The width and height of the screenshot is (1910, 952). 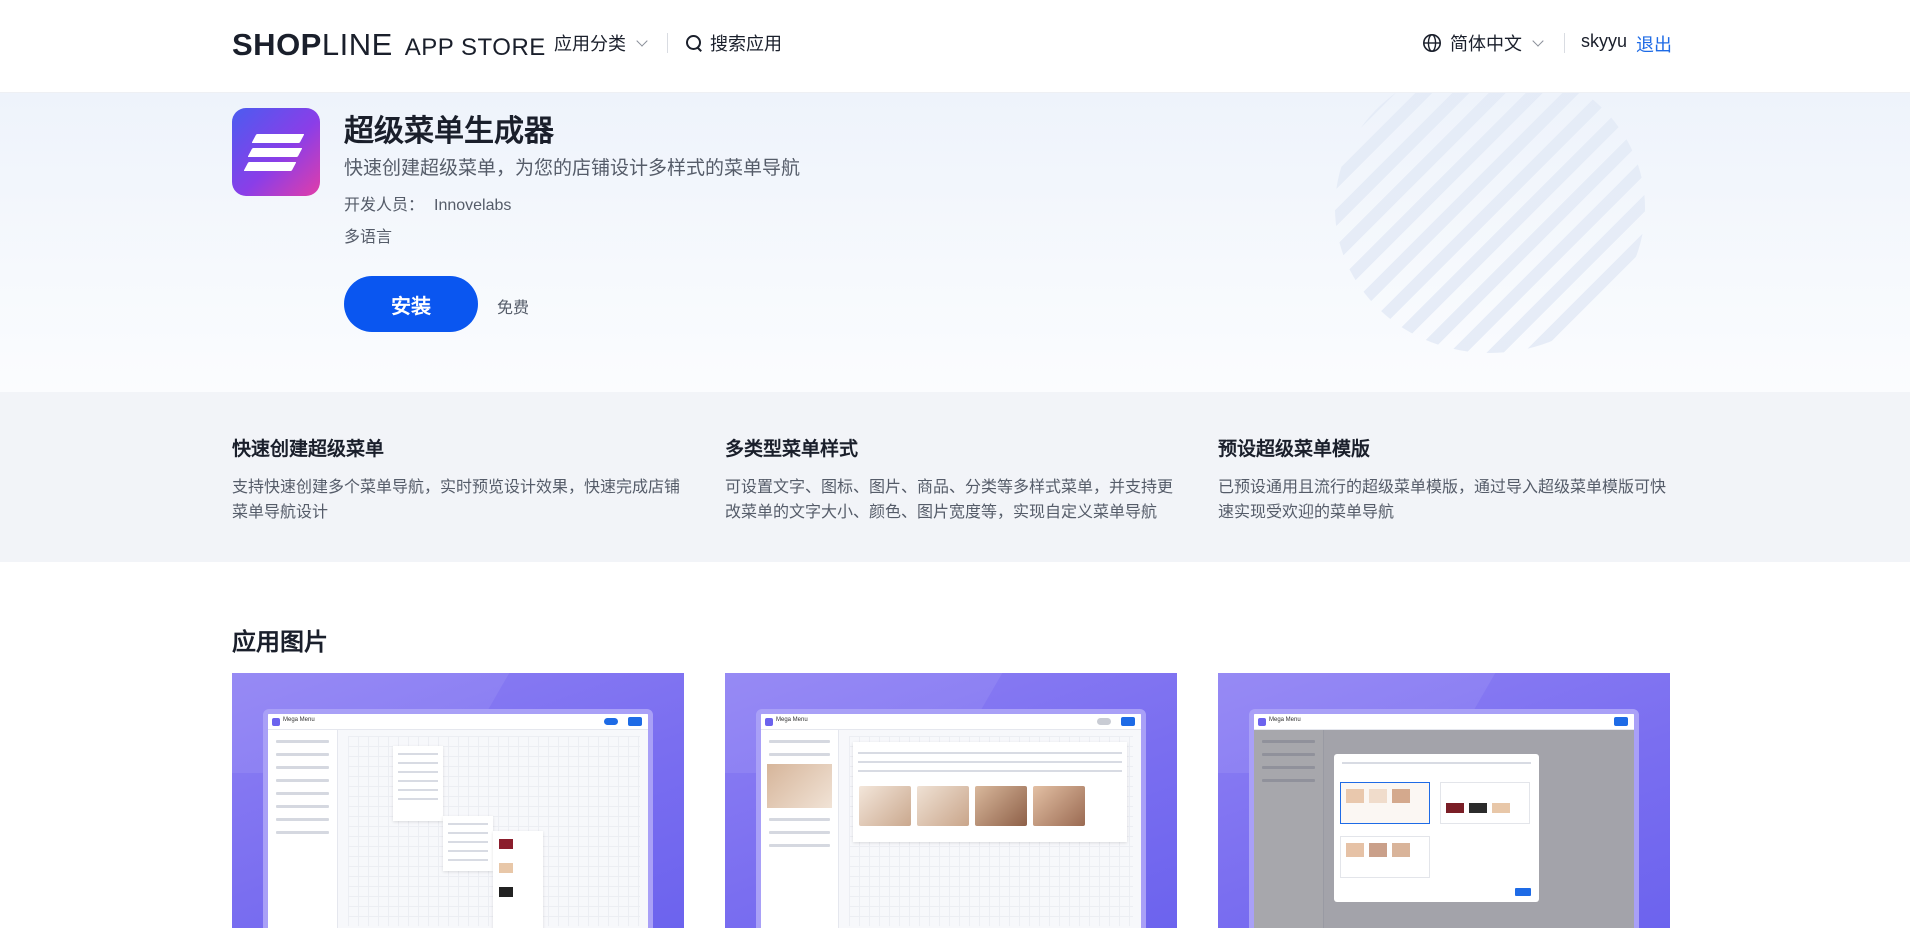 What do you see at coordinates (513, 308) in the screenshot?
I see `price-label: 免费` at bounding box center [513, 308].